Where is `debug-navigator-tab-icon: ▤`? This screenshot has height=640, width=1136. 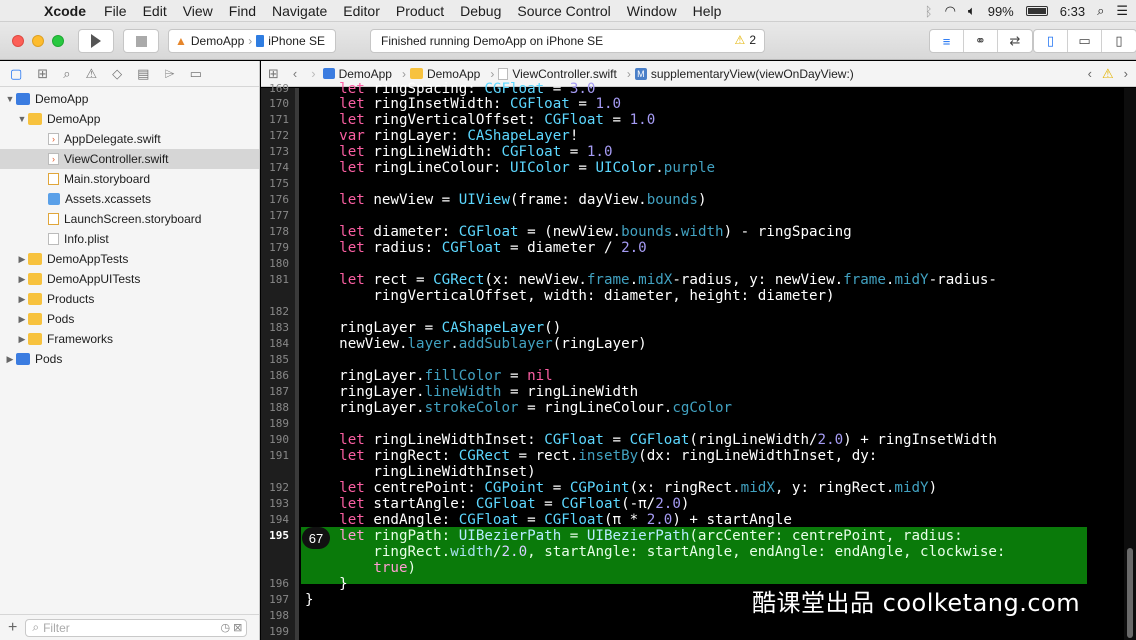 debug-navigator-tab-icon: ▤ is located at coordinates (143, 74).